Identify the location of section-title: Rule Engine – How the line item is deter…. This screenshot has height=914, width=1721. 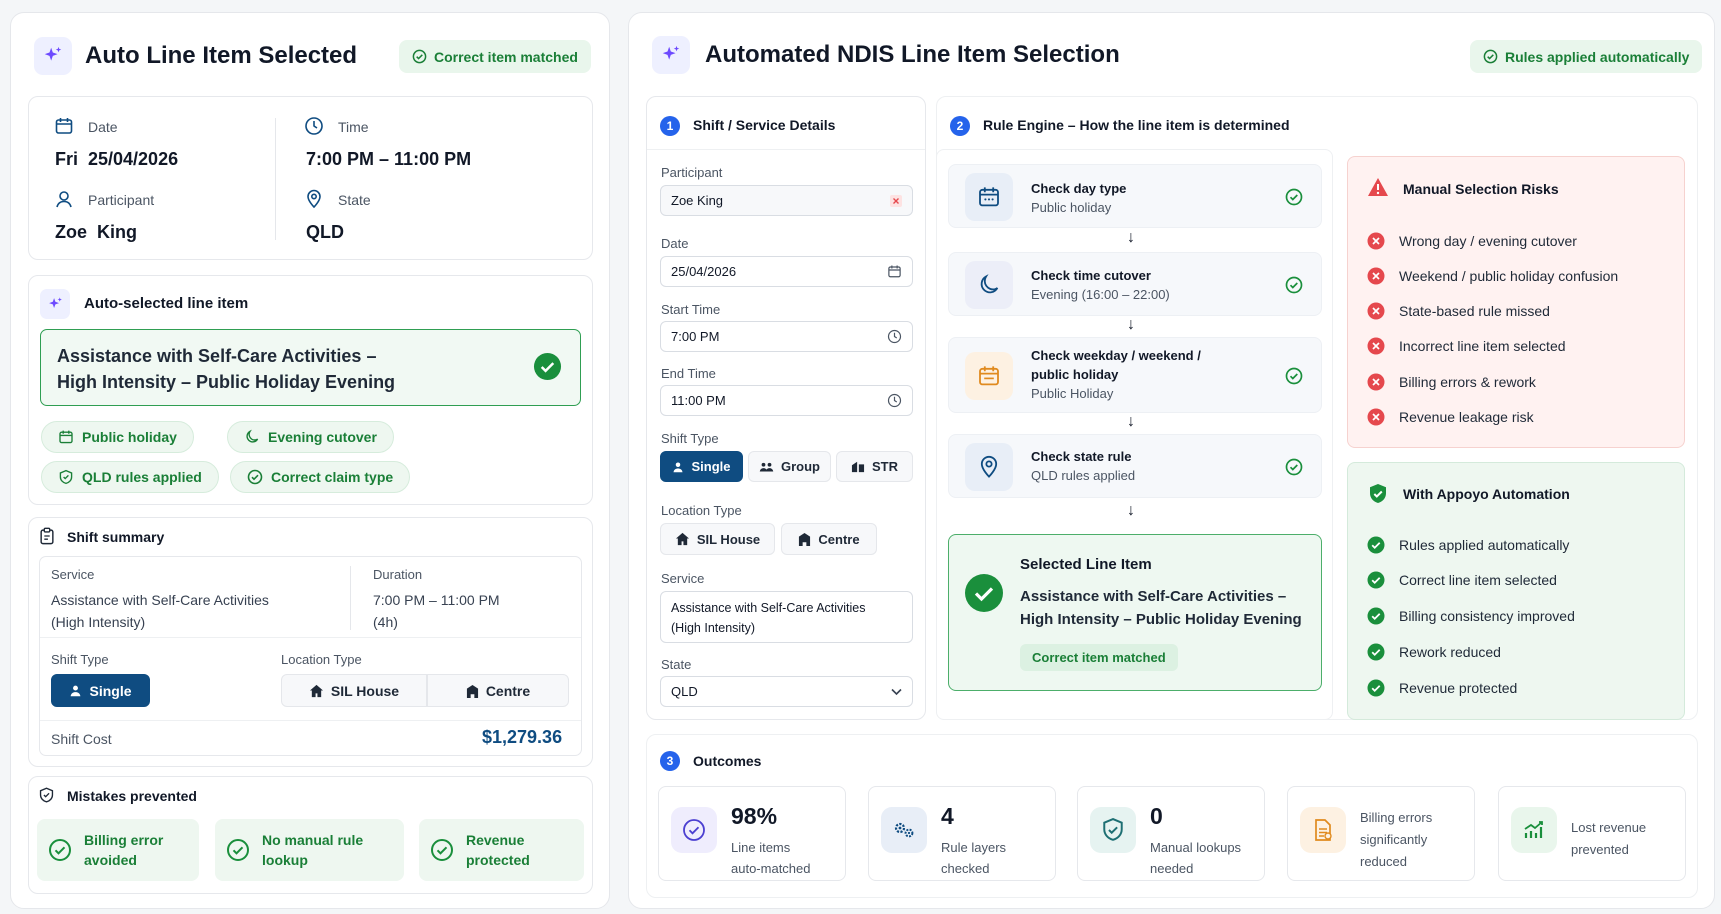
(1136, 125).